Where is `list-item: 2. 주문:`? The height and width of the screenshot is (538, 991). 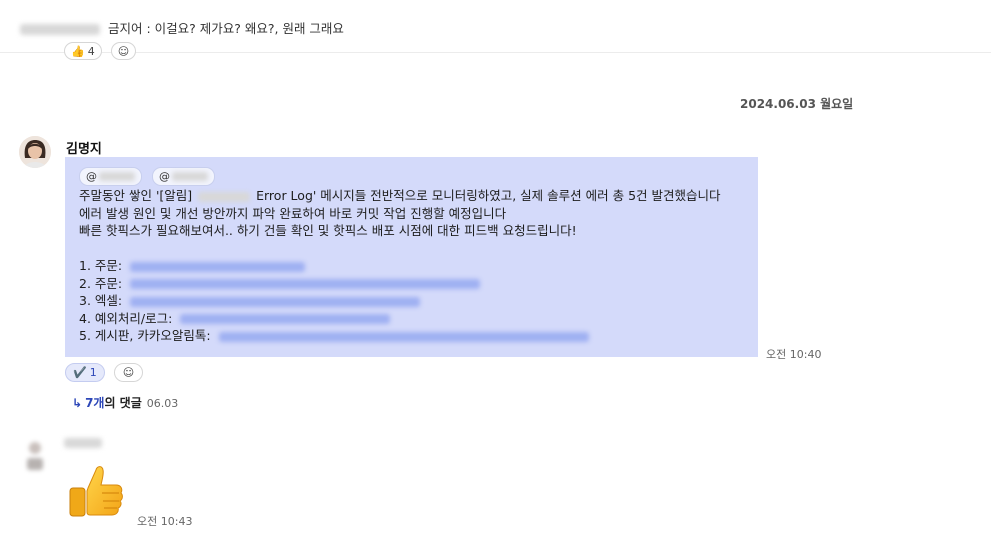
list-item: 2. 주문: is located at coordinates (411, 284).